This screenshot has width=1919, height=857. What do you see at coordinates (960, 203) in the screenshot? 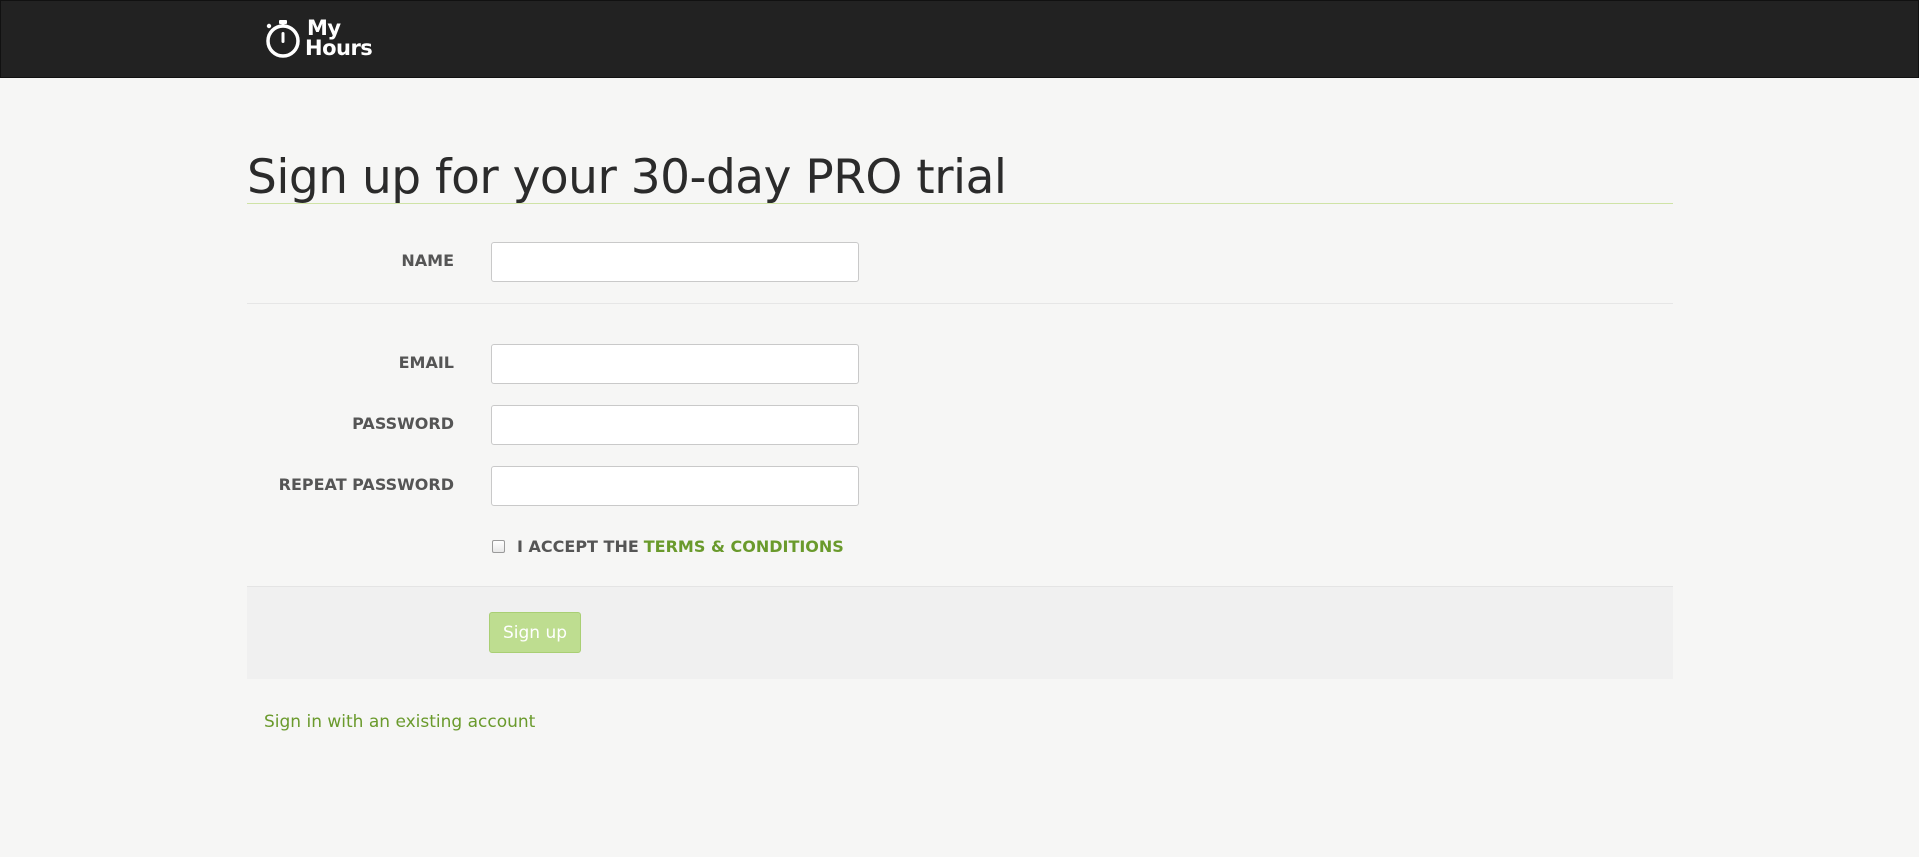
I see `title-underline` at bounding box center [960, 203].